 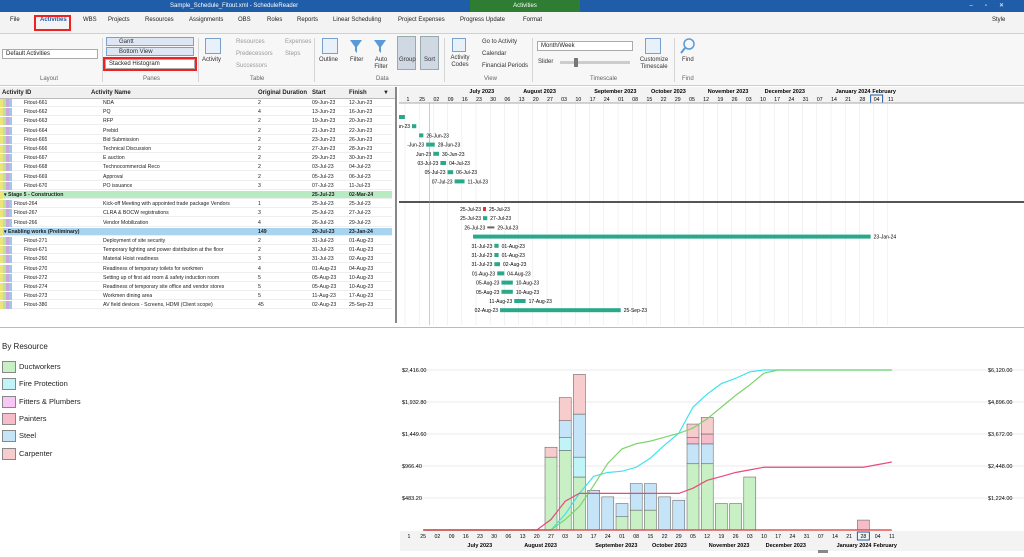 What do you see at coordinates (595, 62) in the screenshot?
I see `timescale-slider` at bounding box center [595, 62].